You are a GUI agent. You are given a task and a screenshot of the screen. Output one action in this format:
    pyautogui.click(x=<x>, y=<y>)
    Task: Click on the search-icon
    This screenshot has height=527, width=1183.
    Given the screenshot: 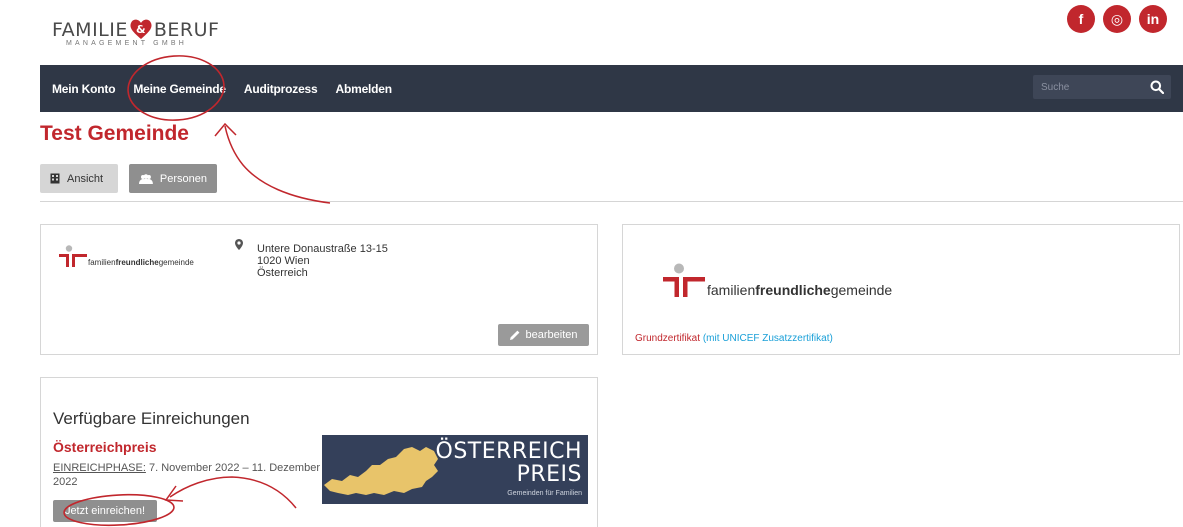 What is the action you would take?
    pyautogui.click(x=1157, y=87)
    